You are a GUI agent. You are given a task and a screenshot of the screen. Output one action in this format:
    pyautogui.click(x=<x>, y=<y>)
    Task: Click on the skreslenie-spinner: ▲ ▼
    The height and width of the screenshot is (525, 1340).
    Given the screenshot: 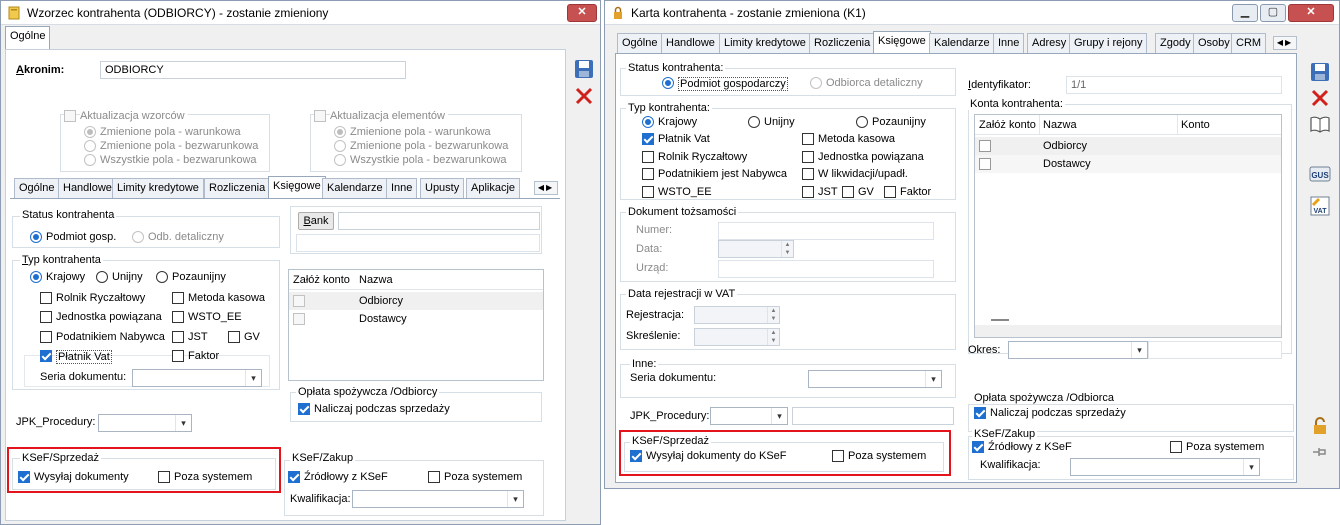 What is the action you would take?
    pyautogui.click(x=737, y=337)
    